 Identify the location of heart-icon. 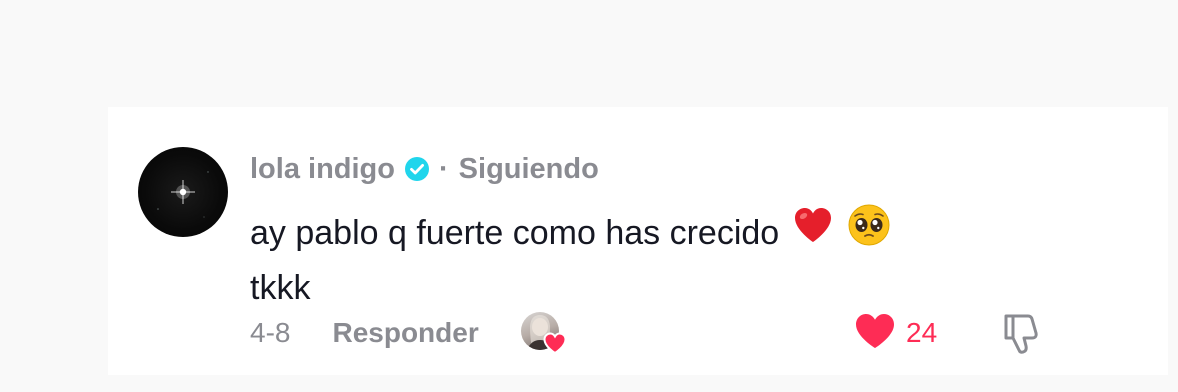
(875, 333).